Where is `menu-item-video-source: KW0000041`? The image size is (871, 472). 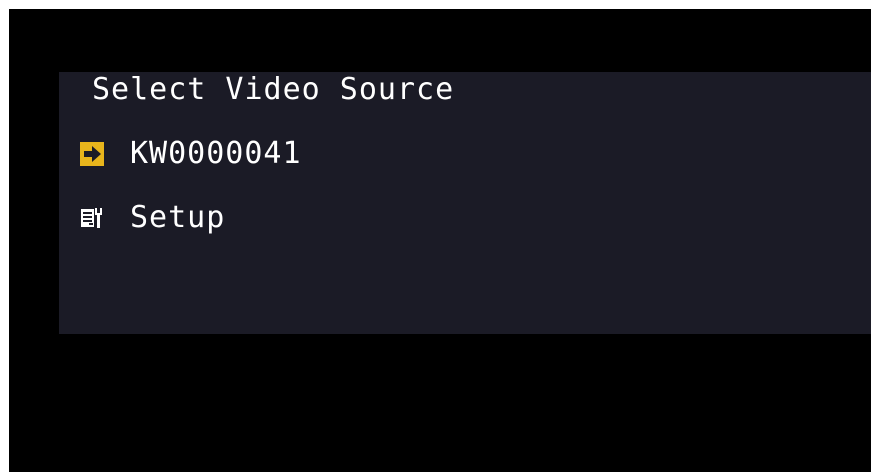
menu-item-video-source: KW0000041 is located at coordinates (190, 154).